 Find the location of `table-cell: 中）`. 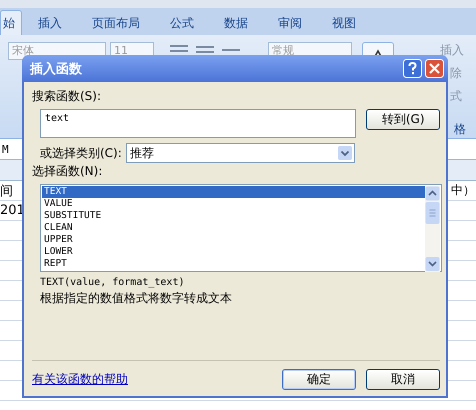

table-cell: 中） is located at coordinates (463, 190).